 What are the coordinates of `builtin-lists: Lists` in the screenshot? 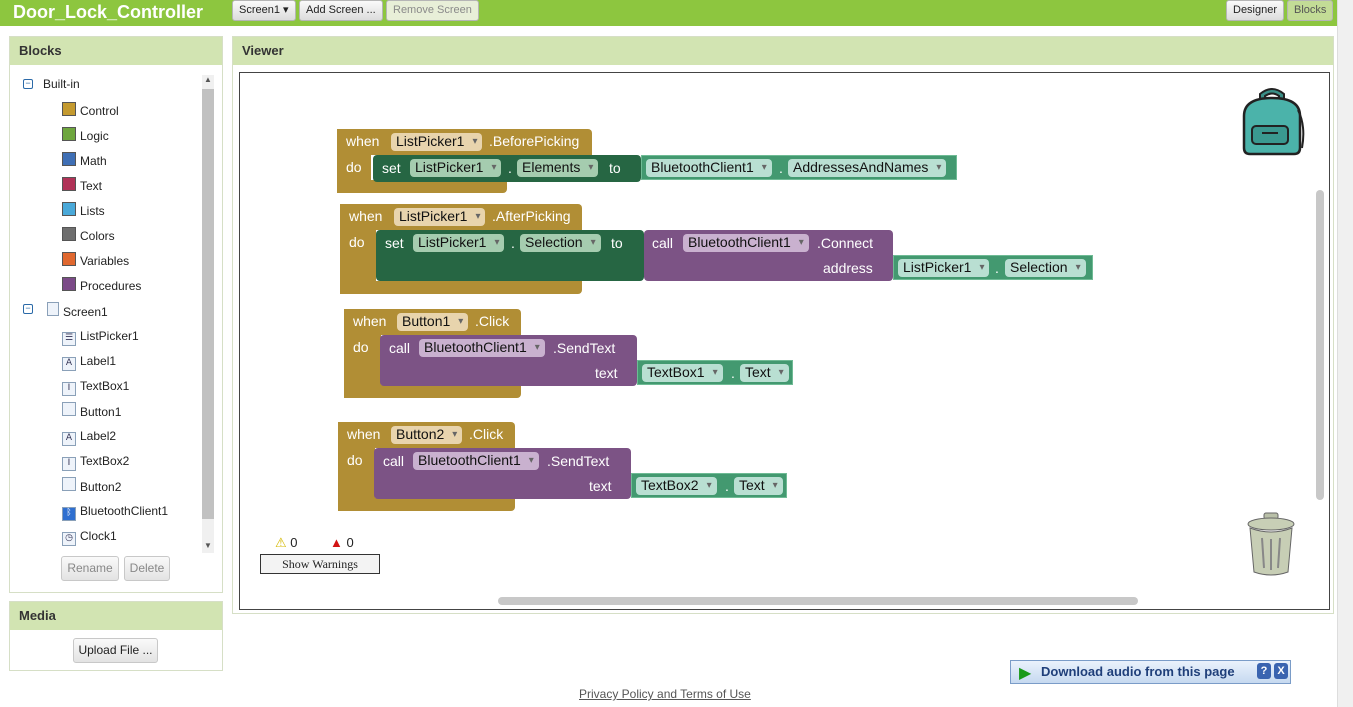 It's located at (83, 211).